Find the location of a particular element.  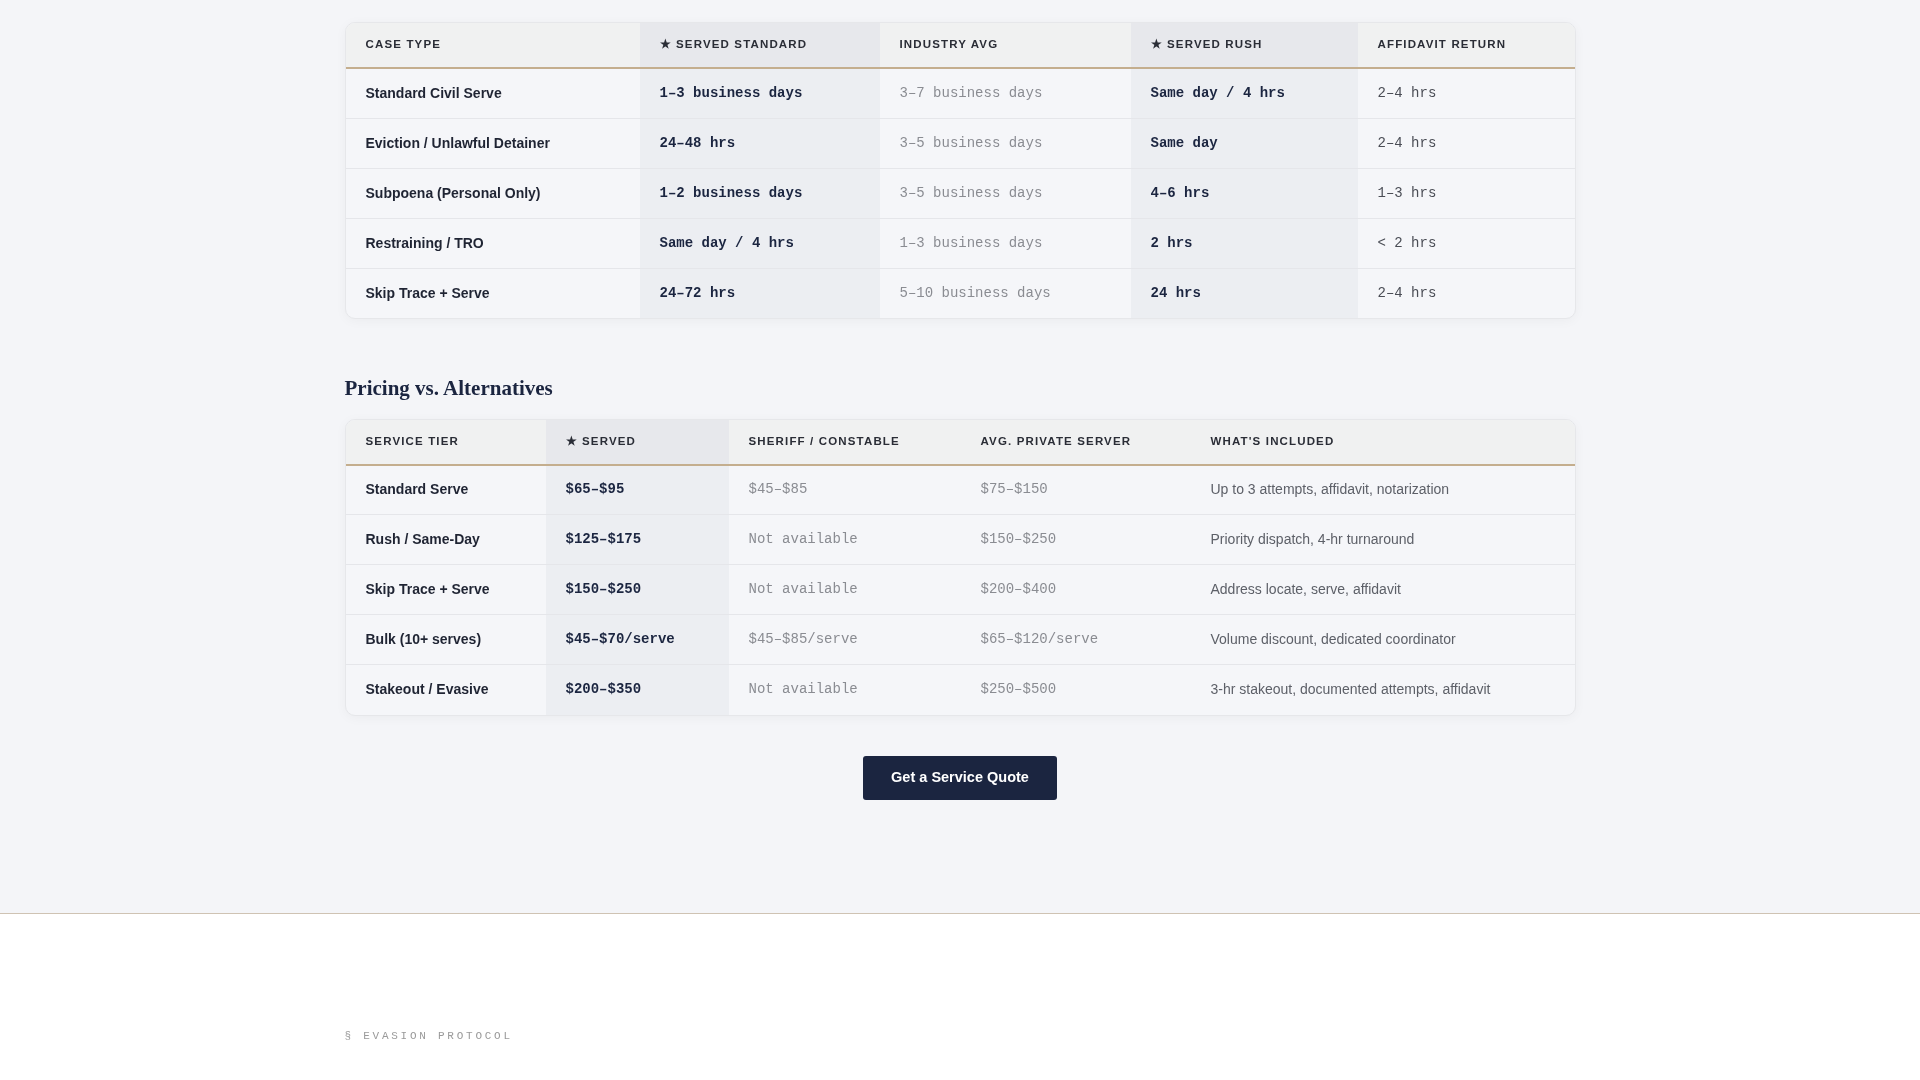

quote-button: Get a Service Quote is located at coordinates (960, 777).